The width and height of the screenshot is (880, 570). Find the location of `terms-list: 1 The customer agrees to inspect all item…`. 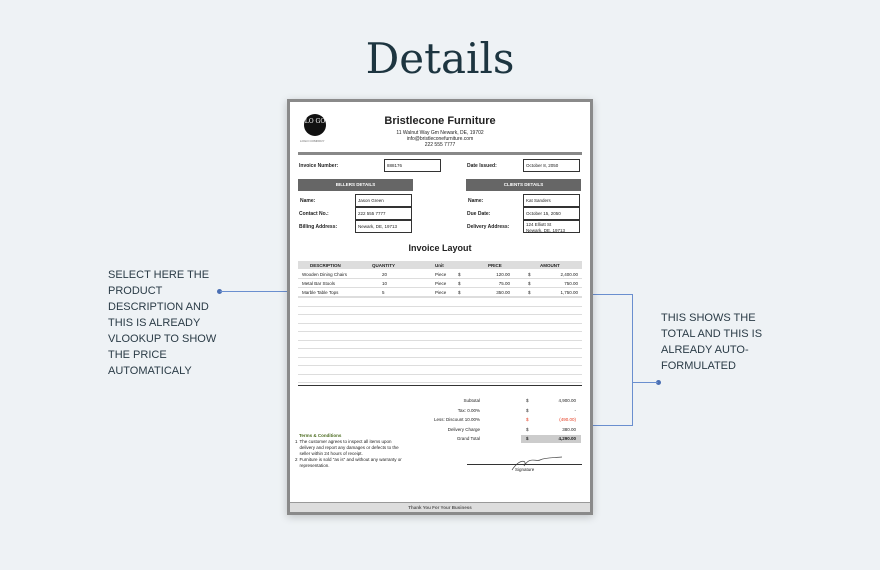

terms-list: 1 The customer agrees to inspect all item… is located at coordinates (350, 454).